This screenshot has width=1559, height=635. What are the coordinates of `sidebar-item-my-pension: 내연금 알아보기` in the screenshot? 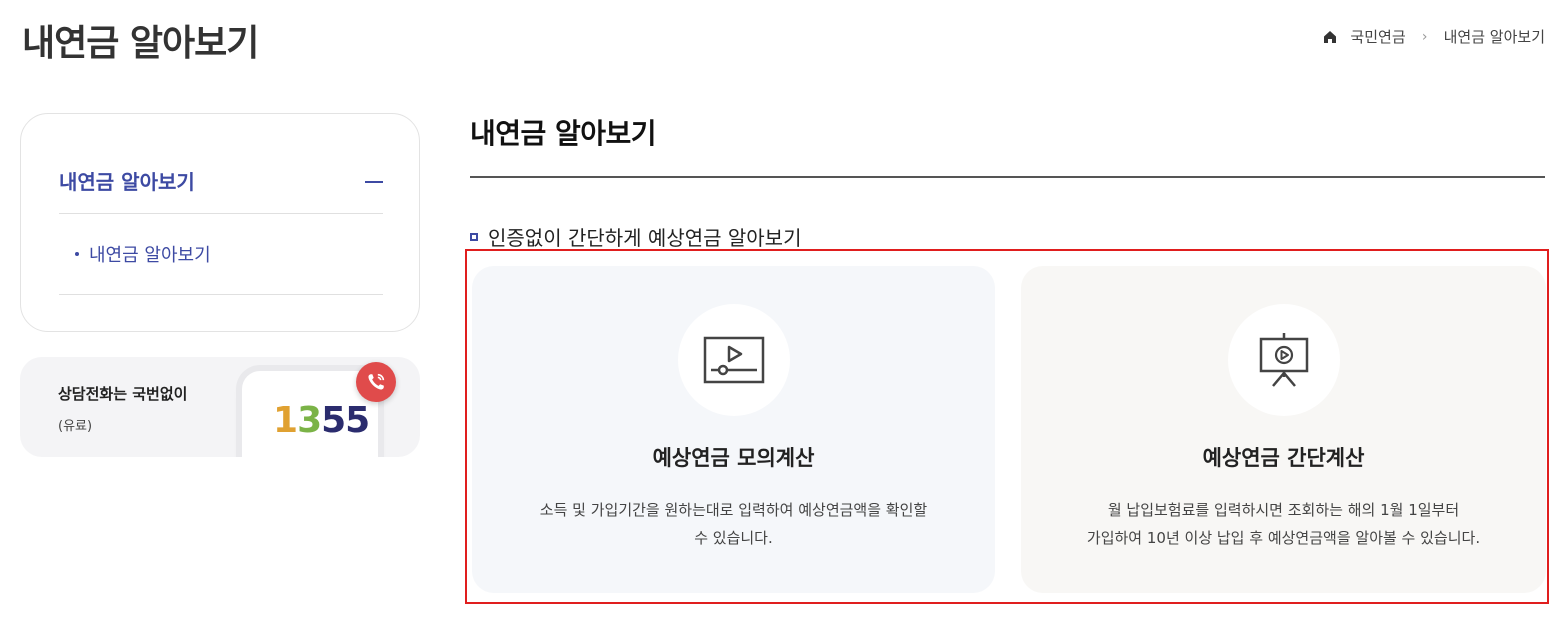 It's located at (221, 254).